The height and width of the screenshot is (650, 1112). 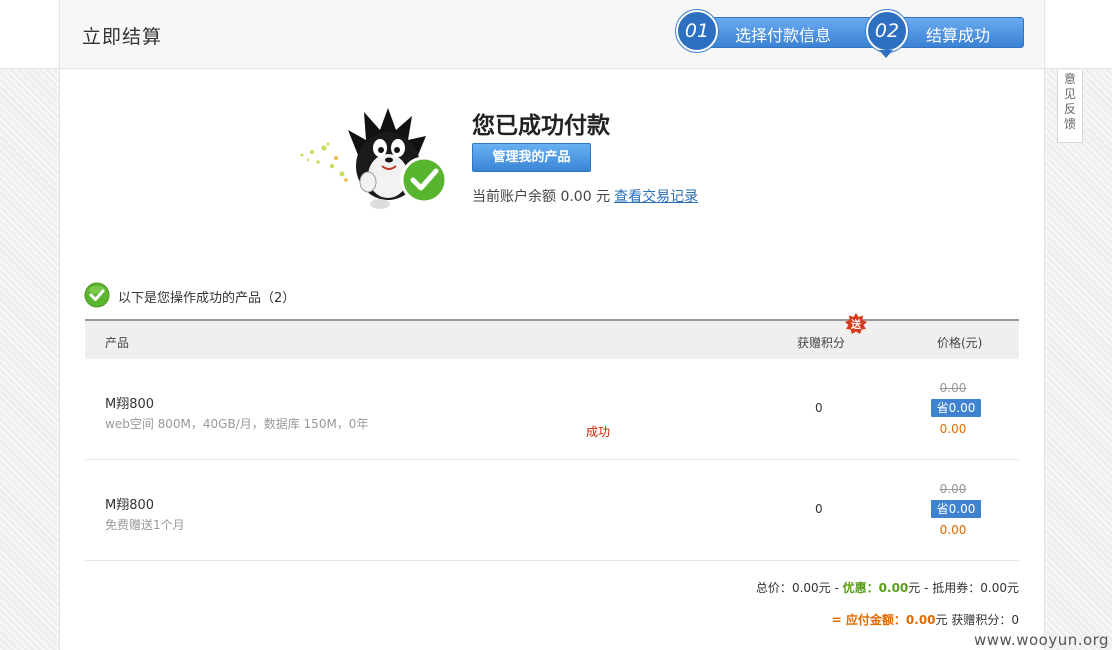 I want to click on order-summary: 总价：0.00元 - 优惠：0.00元 - 抵用券：0.00元, so click(x=887, y=587).